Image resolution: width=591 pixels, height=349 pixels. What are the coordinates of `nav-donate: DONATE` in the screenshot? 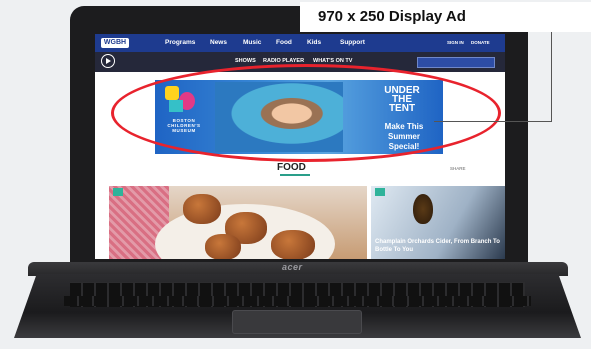 It's located at (480, 42).